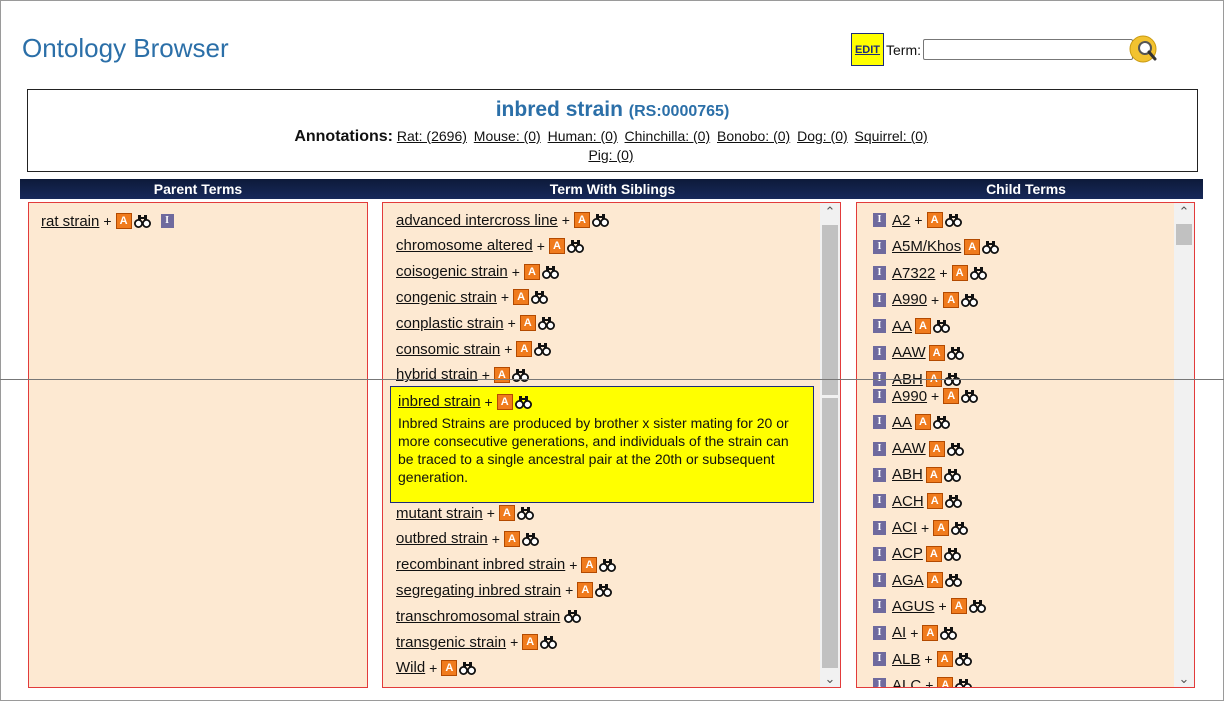 Image resolution: width=1224 pixels, height=701 pixels. I want to click on child-term-link: A7322, so click(913, 273).